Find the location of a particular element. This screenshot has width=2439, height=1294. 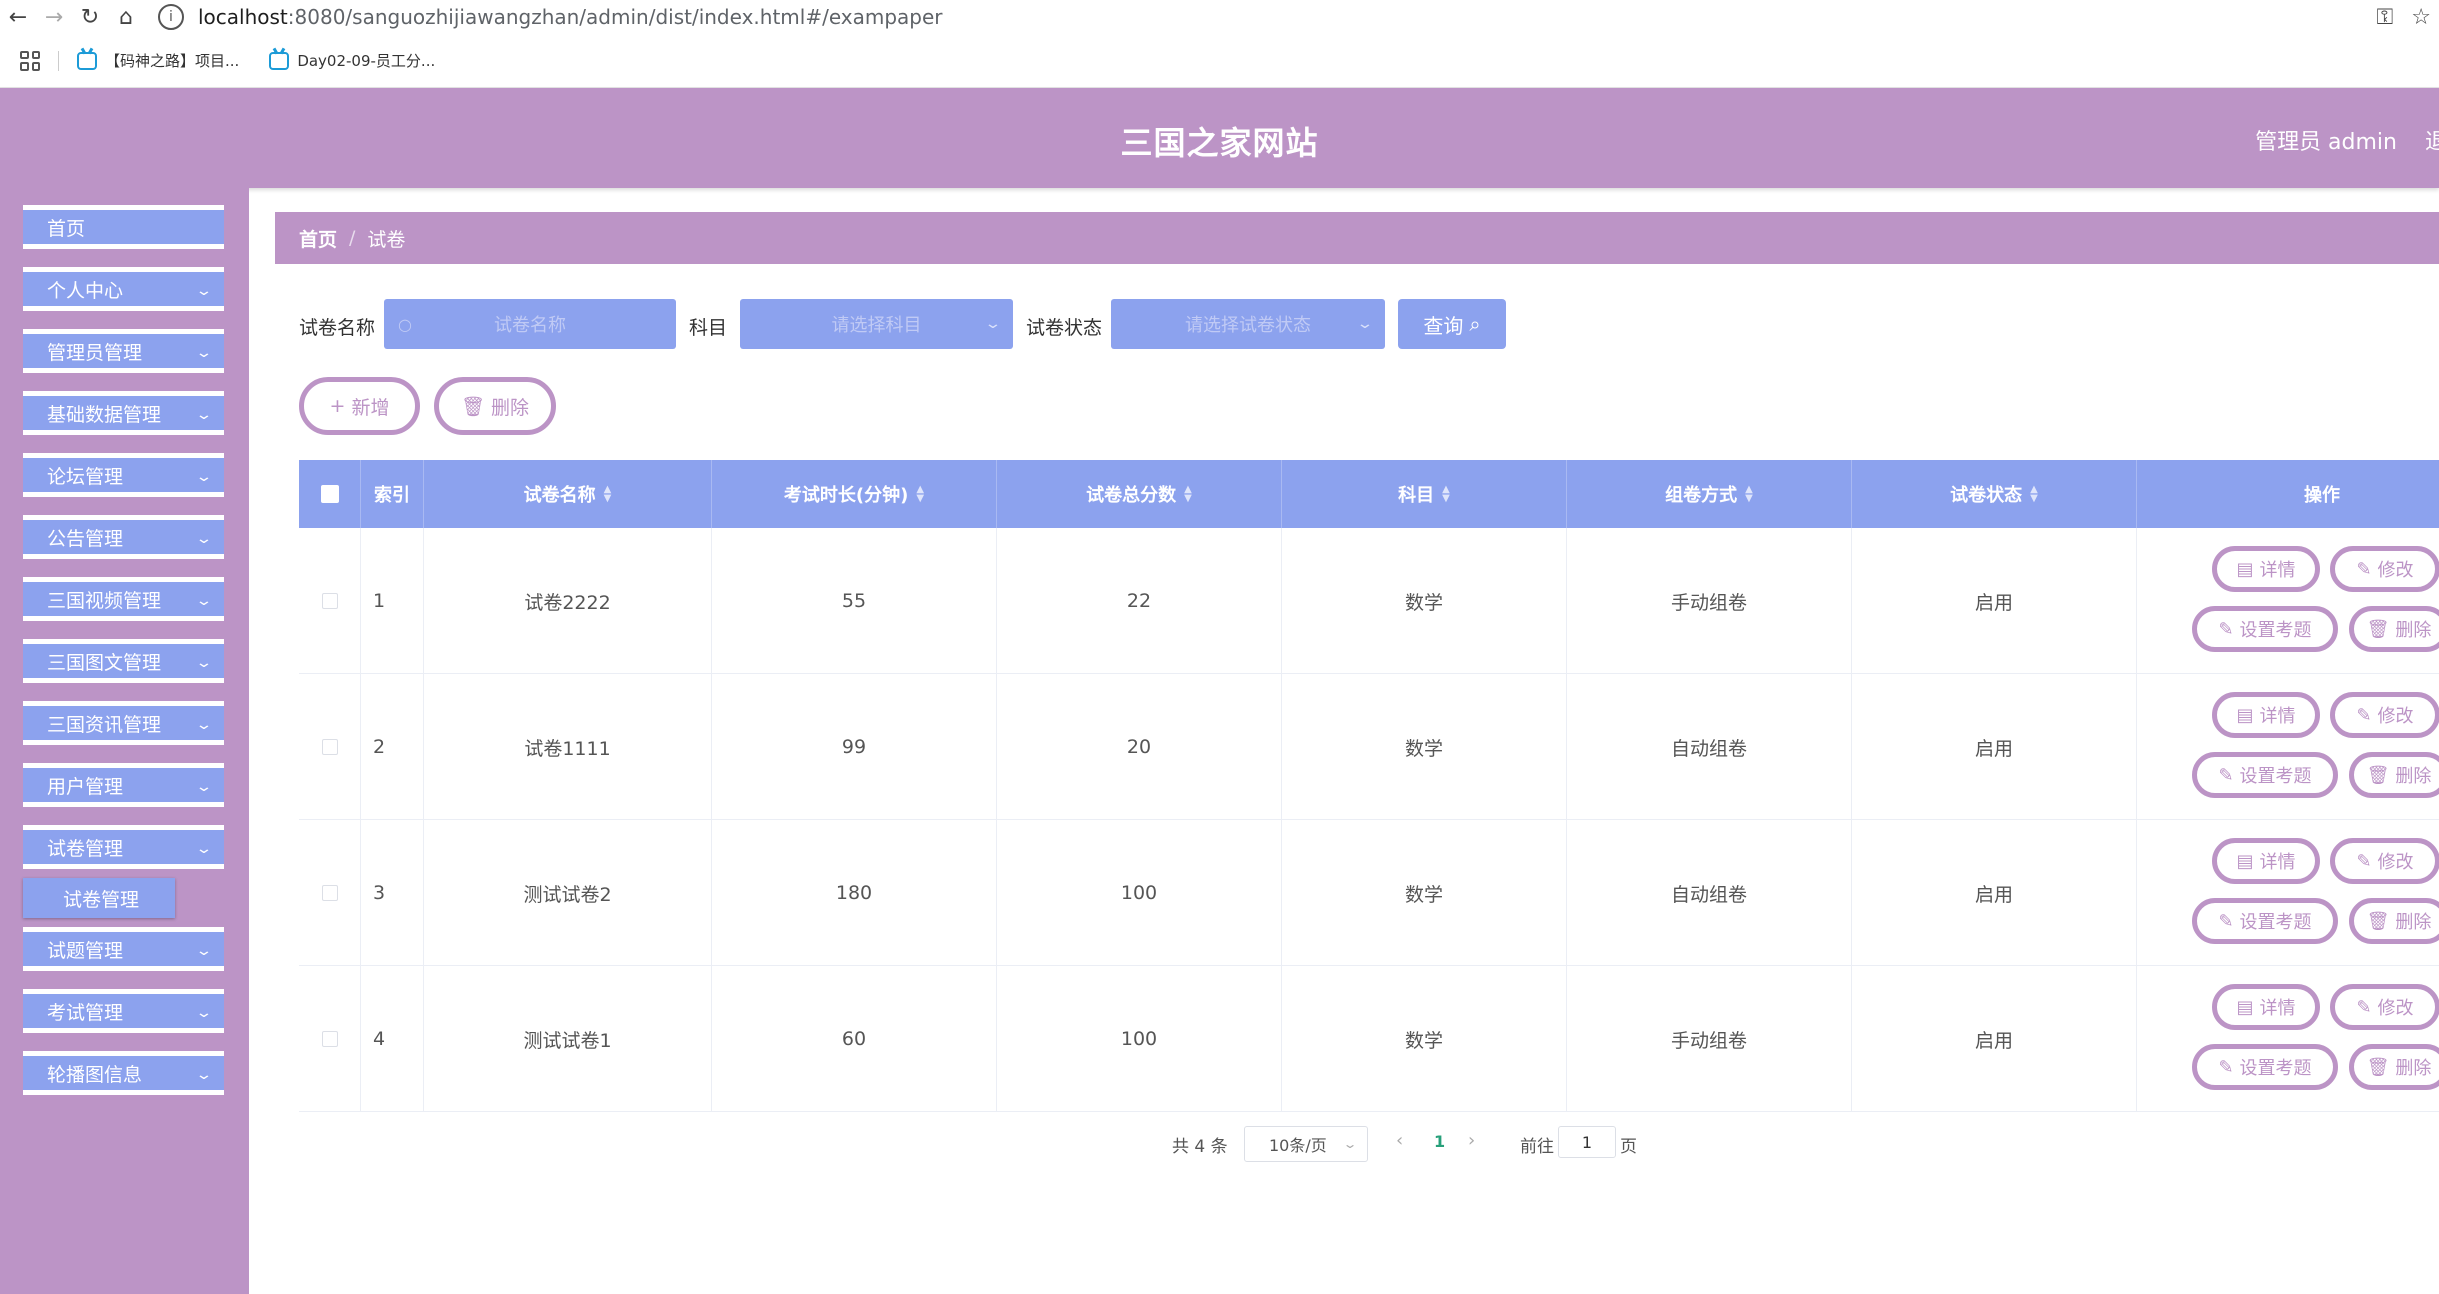

col-duration: 考试时长(分钟) ▲ ▼ is located at coordinates (854, 494).